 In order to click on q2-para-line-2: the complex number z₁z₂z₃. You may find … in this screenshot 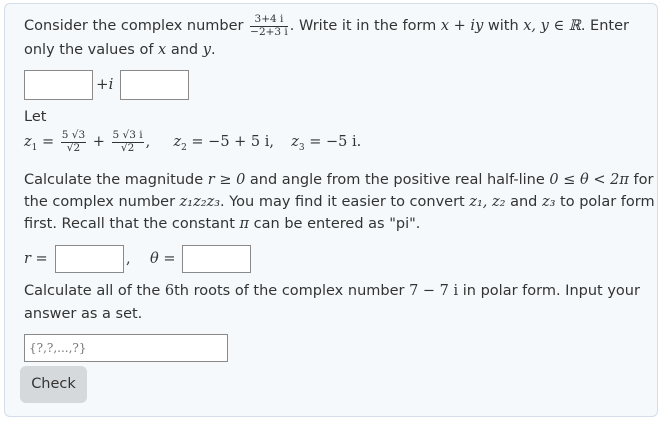, I will do `click(339, 202)`.